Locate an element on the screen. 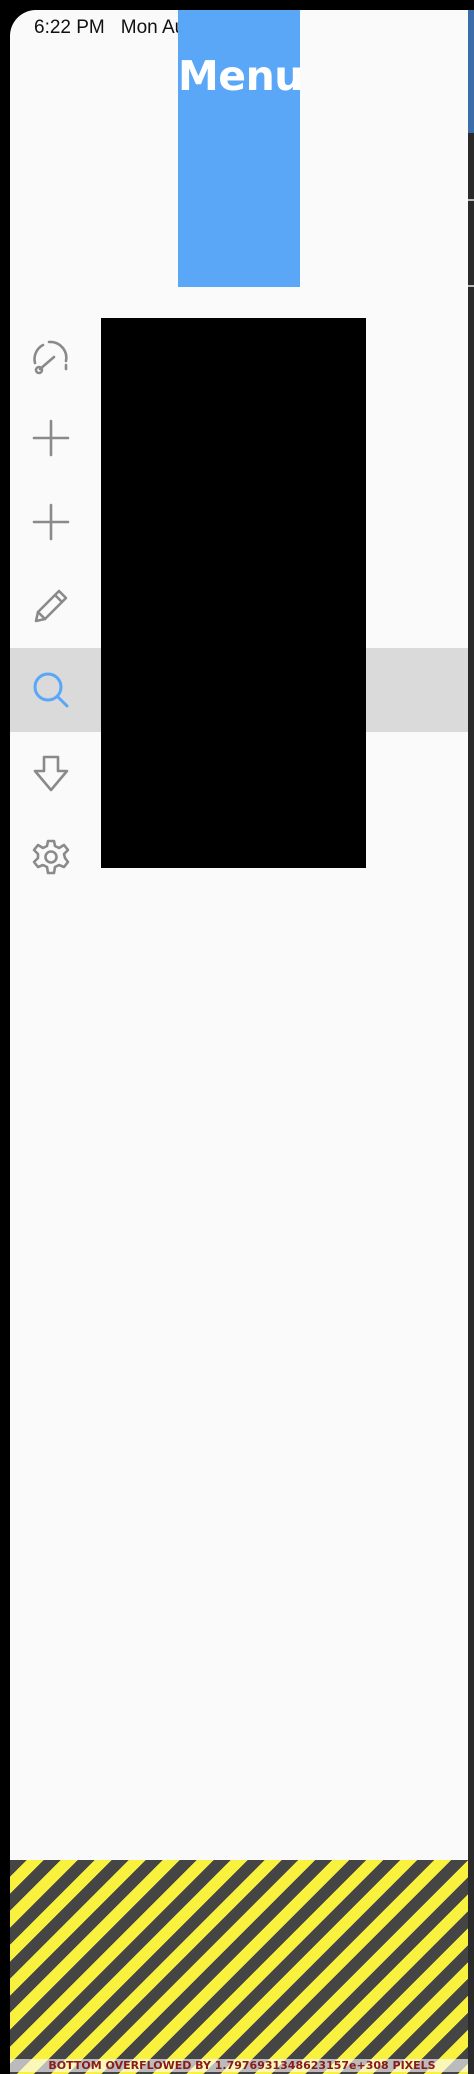 The width and height of the screenshot is (474, 2074). settings-gear-icon is located at coordinates (51, 858).